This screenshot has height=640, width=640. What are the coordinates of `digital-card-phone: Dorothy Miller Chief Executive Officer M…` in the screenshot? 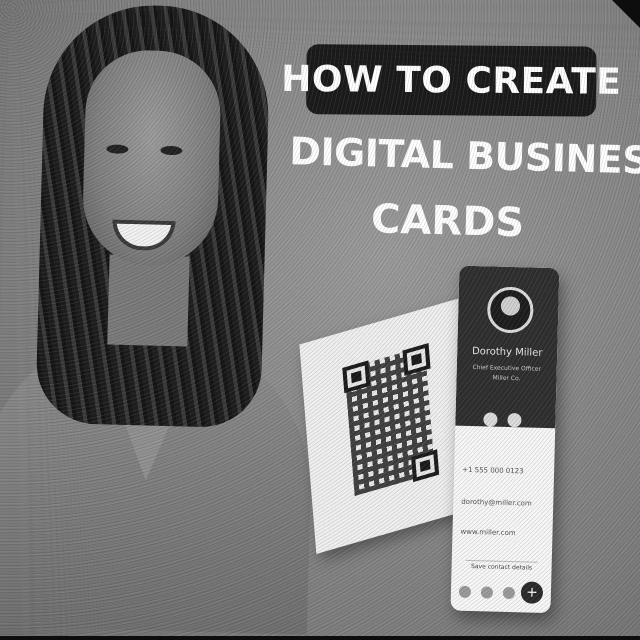 It's located at (505, 439).